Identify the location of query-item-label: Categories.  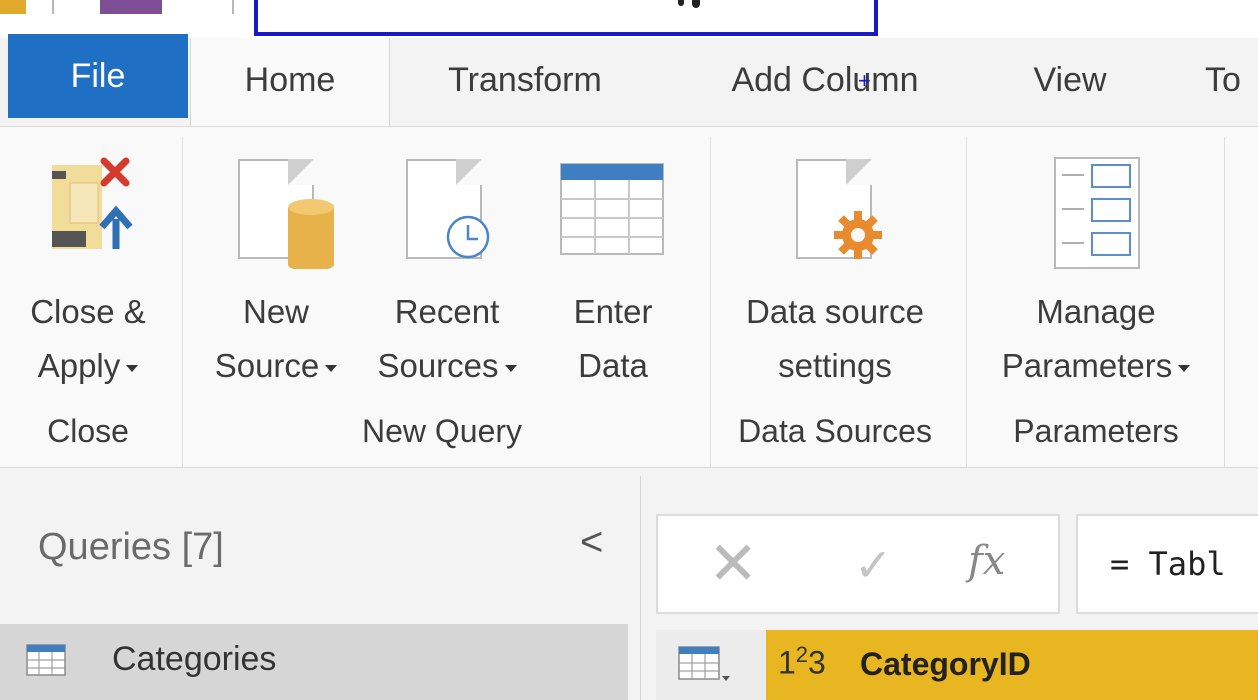
(194, 659).